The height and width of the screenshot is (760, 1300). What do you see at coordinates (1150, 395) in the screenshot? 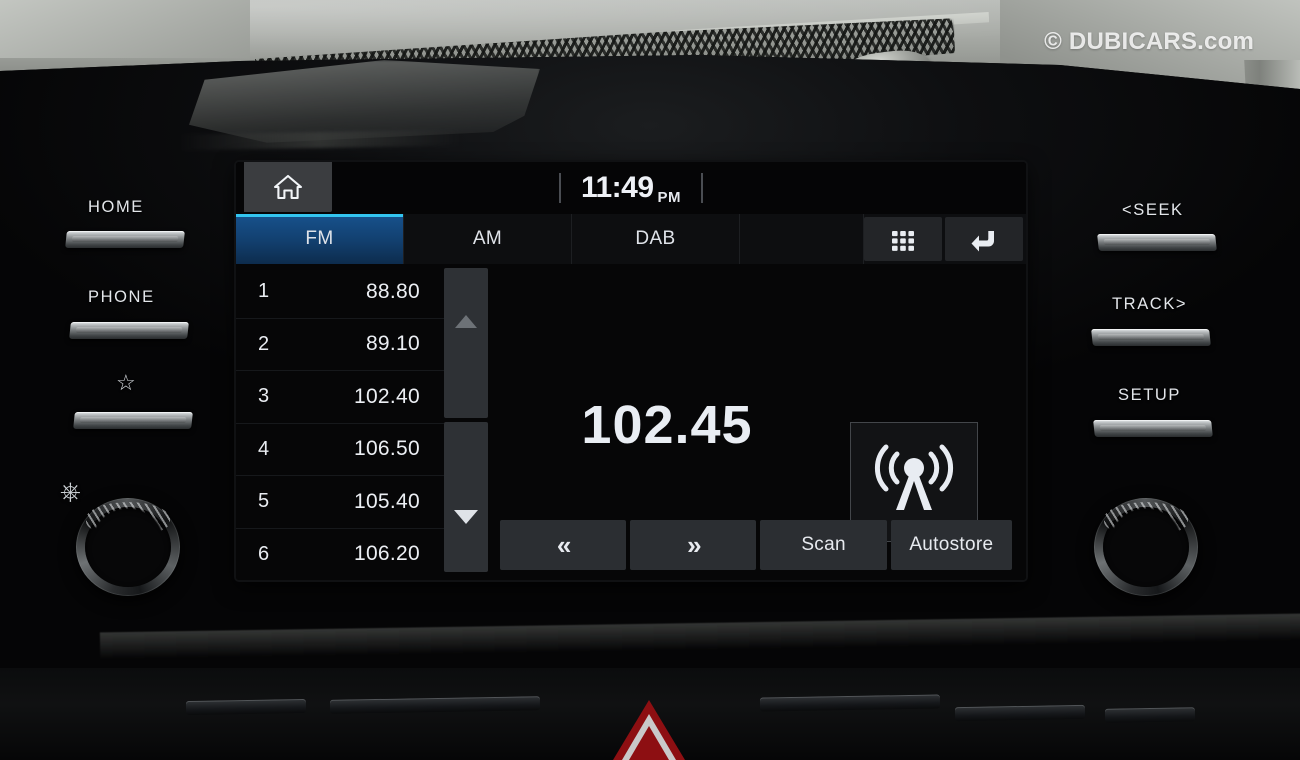
I see `setup-hardkey-label: SETUP` at bounding box center [1150, 395].